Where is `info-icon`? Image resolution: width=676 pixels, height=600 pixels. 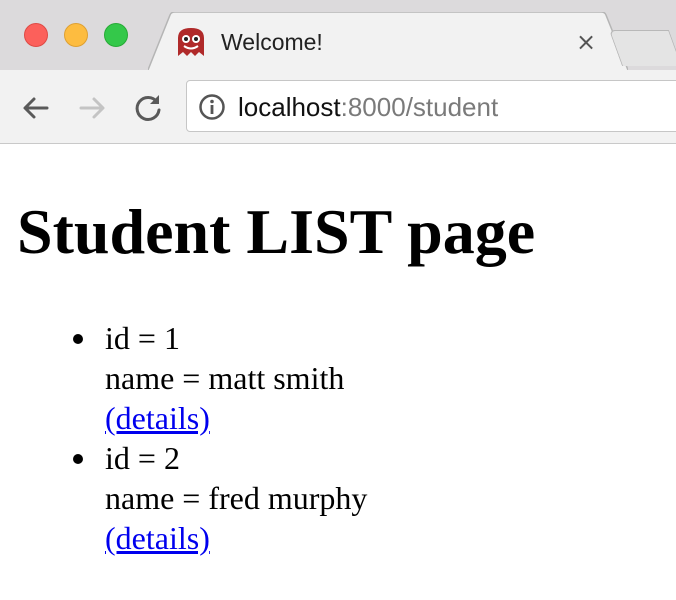
info-icon is located at coordinates (212, 107).